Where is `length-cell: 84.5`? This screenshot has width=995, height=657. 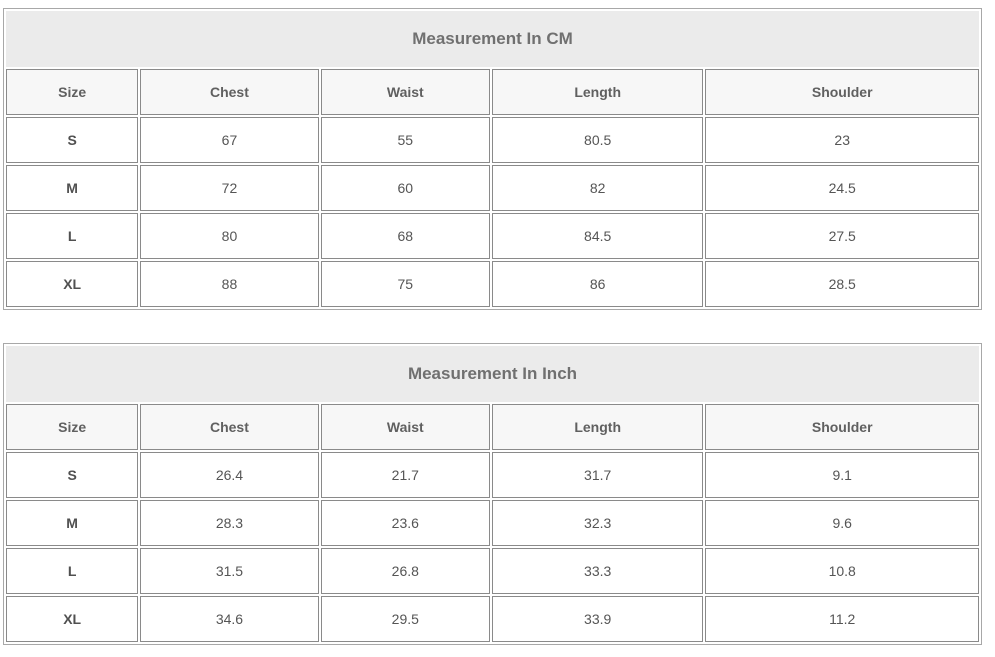
length-cell: 84.5 is located at coordinates (597, 236).